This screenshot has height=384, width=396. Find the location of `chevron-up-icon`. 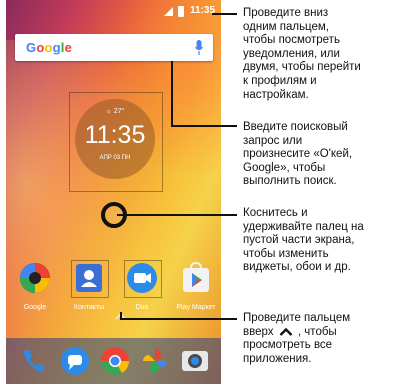

chevron-up-icon is located at coordinates (286, 331).